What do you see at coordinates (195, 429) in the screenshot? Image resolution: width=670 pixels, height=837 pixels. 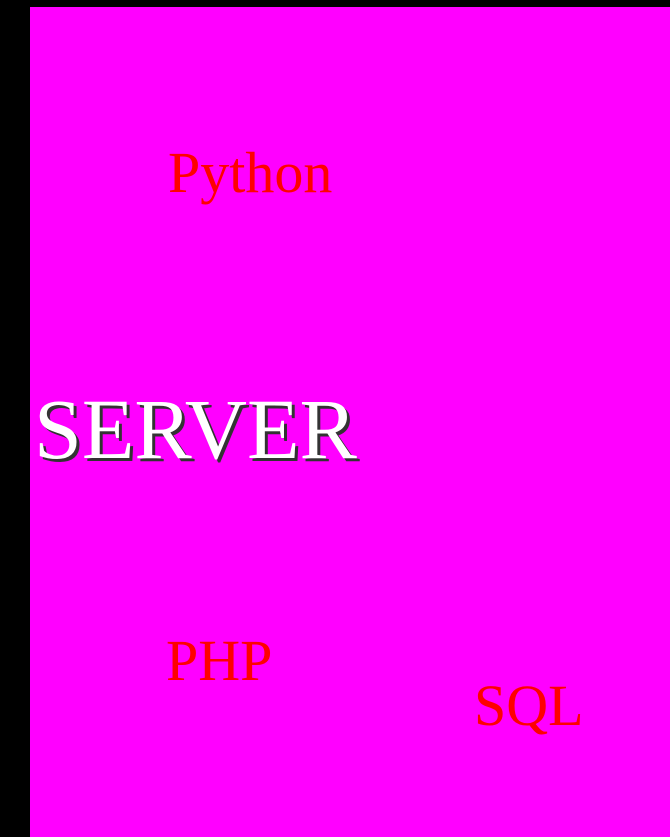 I see `server-word: SERVER` at bounding box center [195, 429].